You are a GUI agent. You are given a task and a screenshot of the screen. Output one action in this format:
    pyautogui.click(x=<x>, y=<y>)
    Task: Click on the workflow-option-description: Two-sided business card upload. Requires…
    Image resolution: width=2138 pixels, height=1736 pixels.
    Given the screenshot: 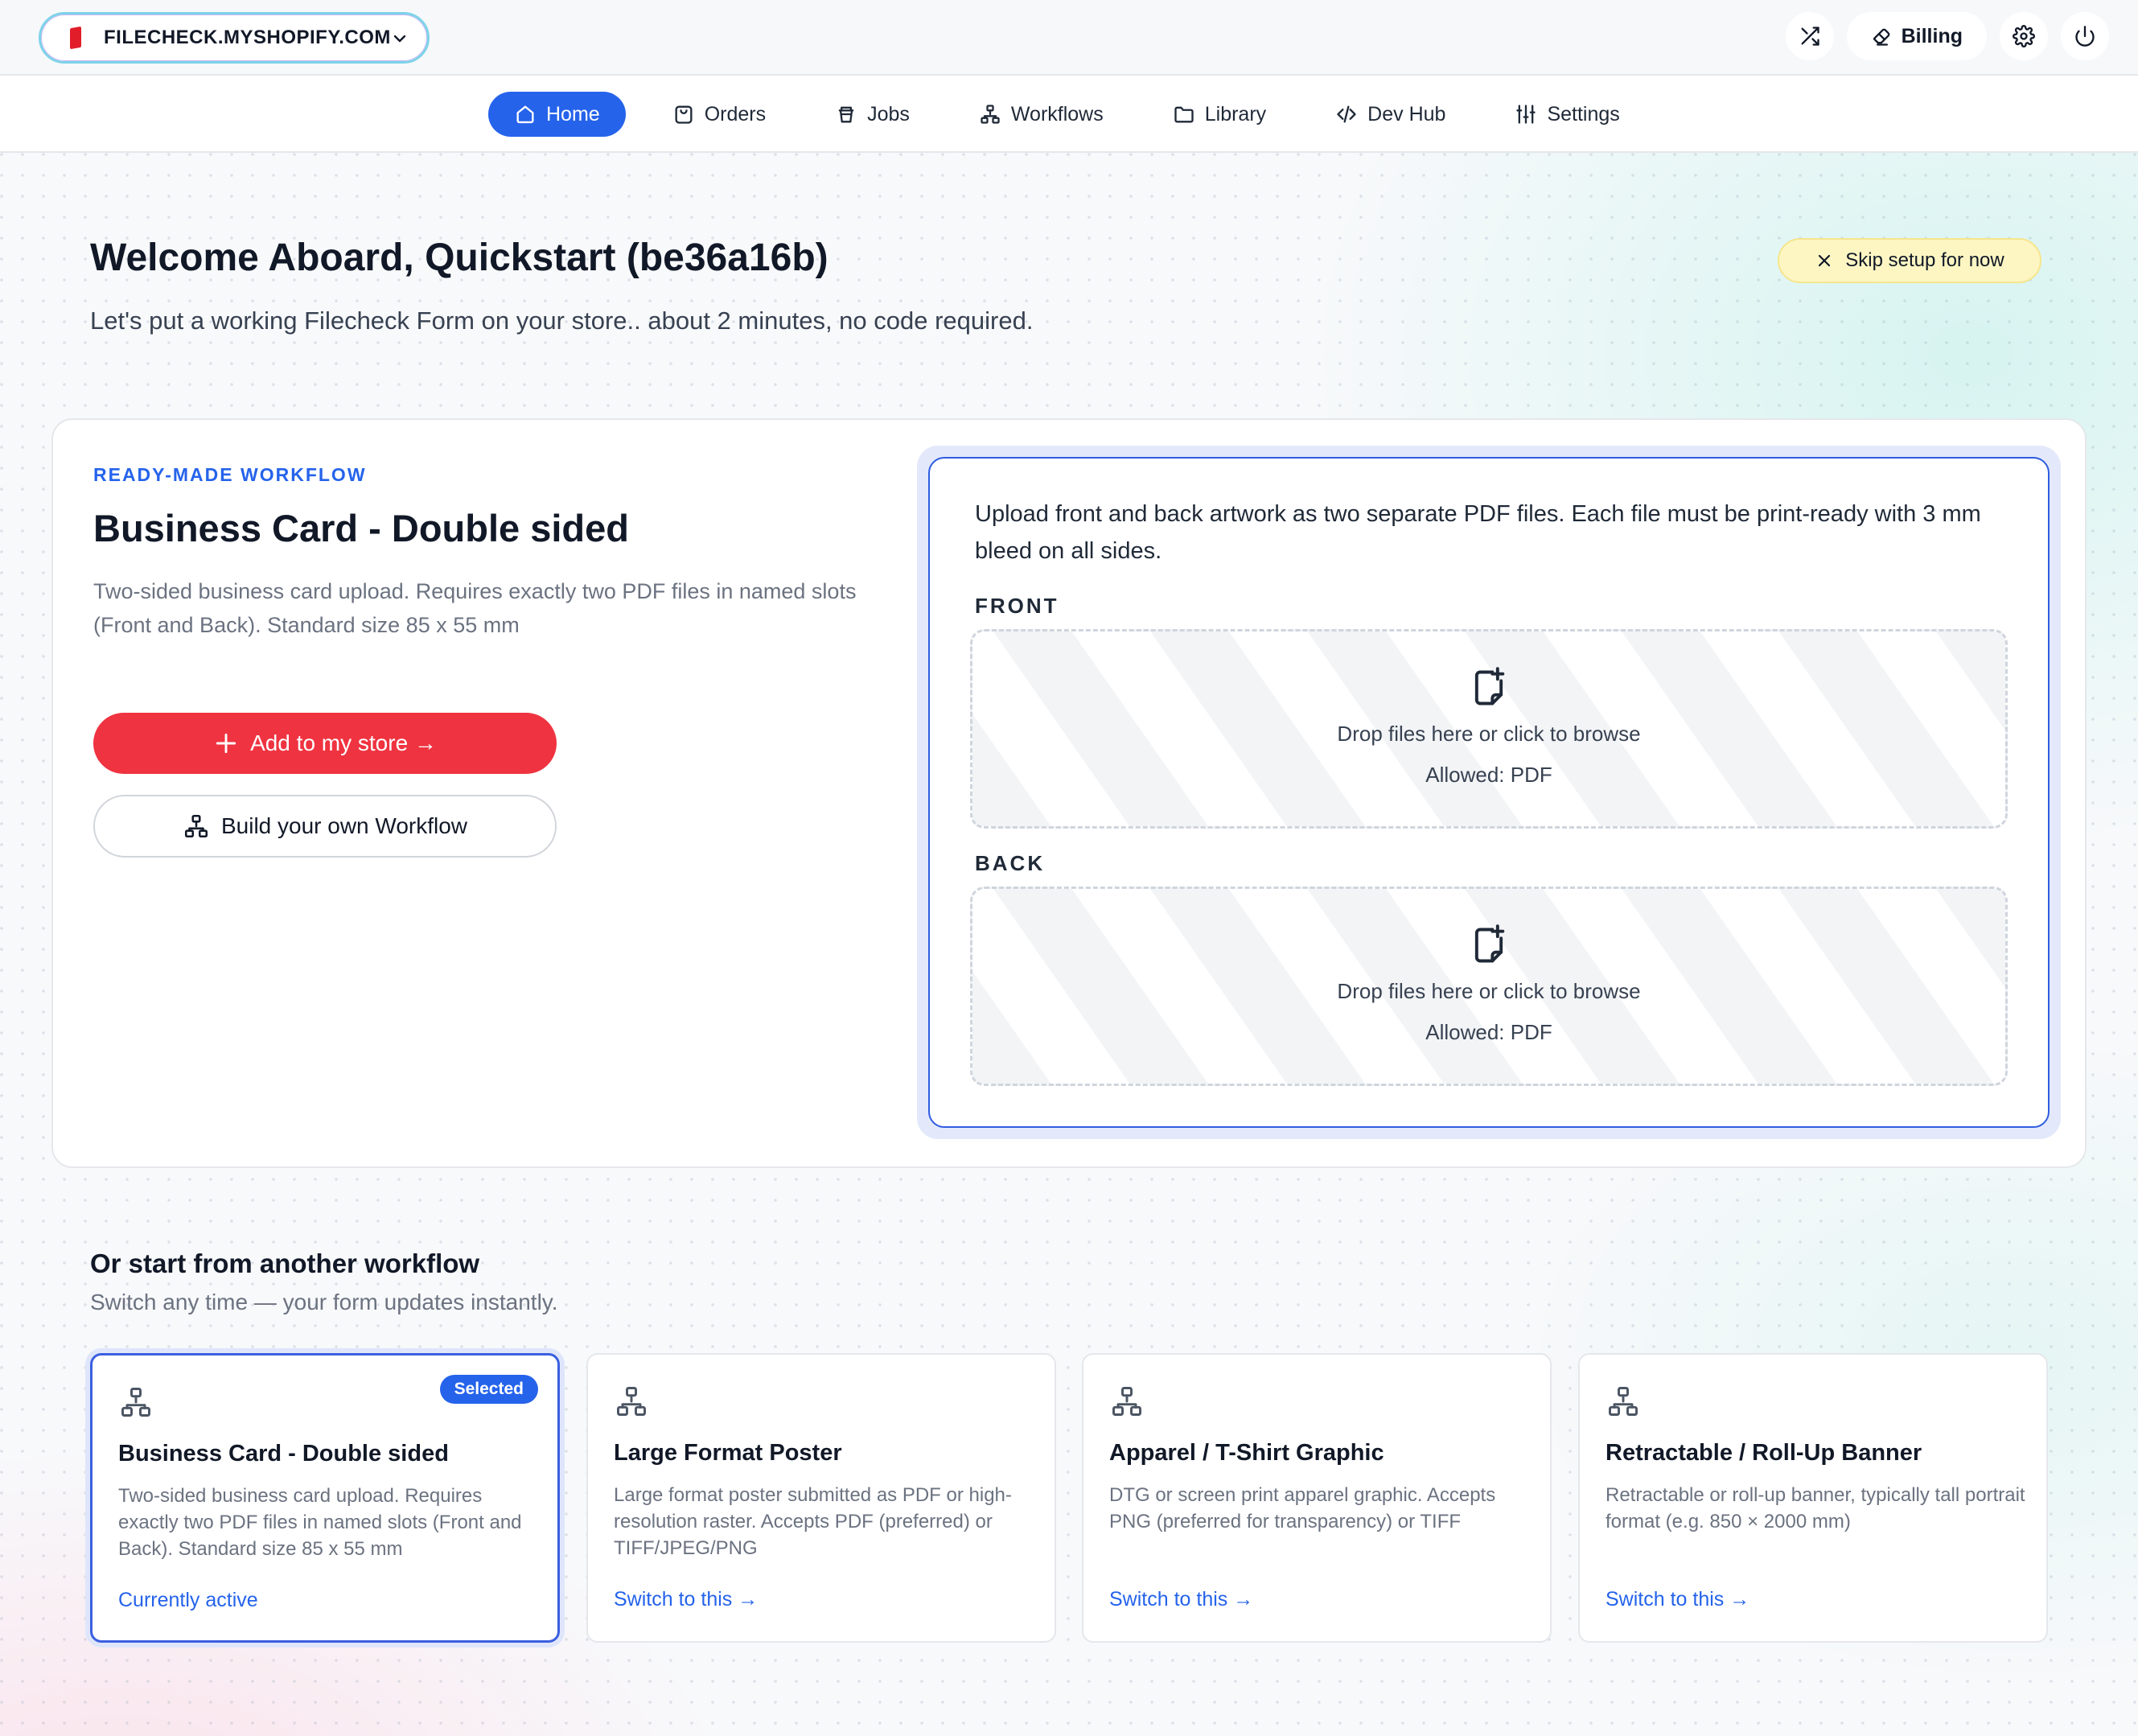 What is the action you would take?
    pyautogui.click(x=320, y=1522)
    